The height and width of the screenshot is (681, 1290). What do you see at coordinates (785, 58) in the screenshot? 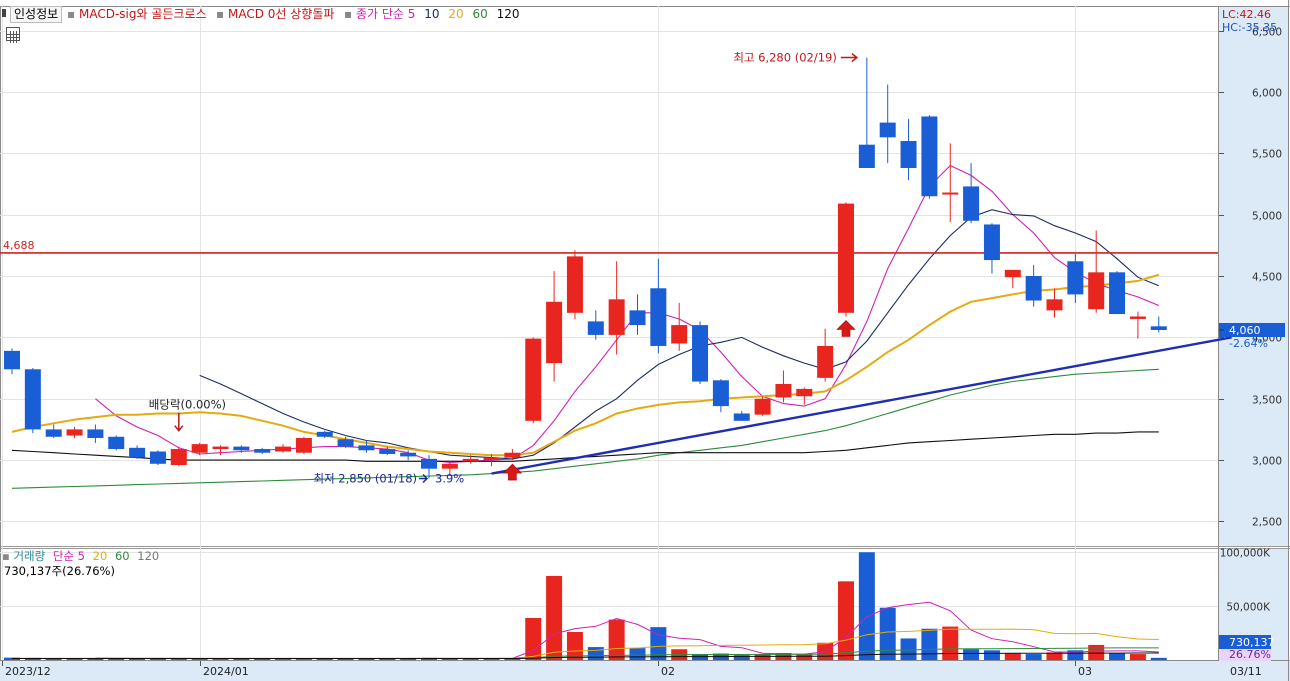
I see `high-annotation: 최고 6,280 (02/19)` at bounding box center [785, 58].